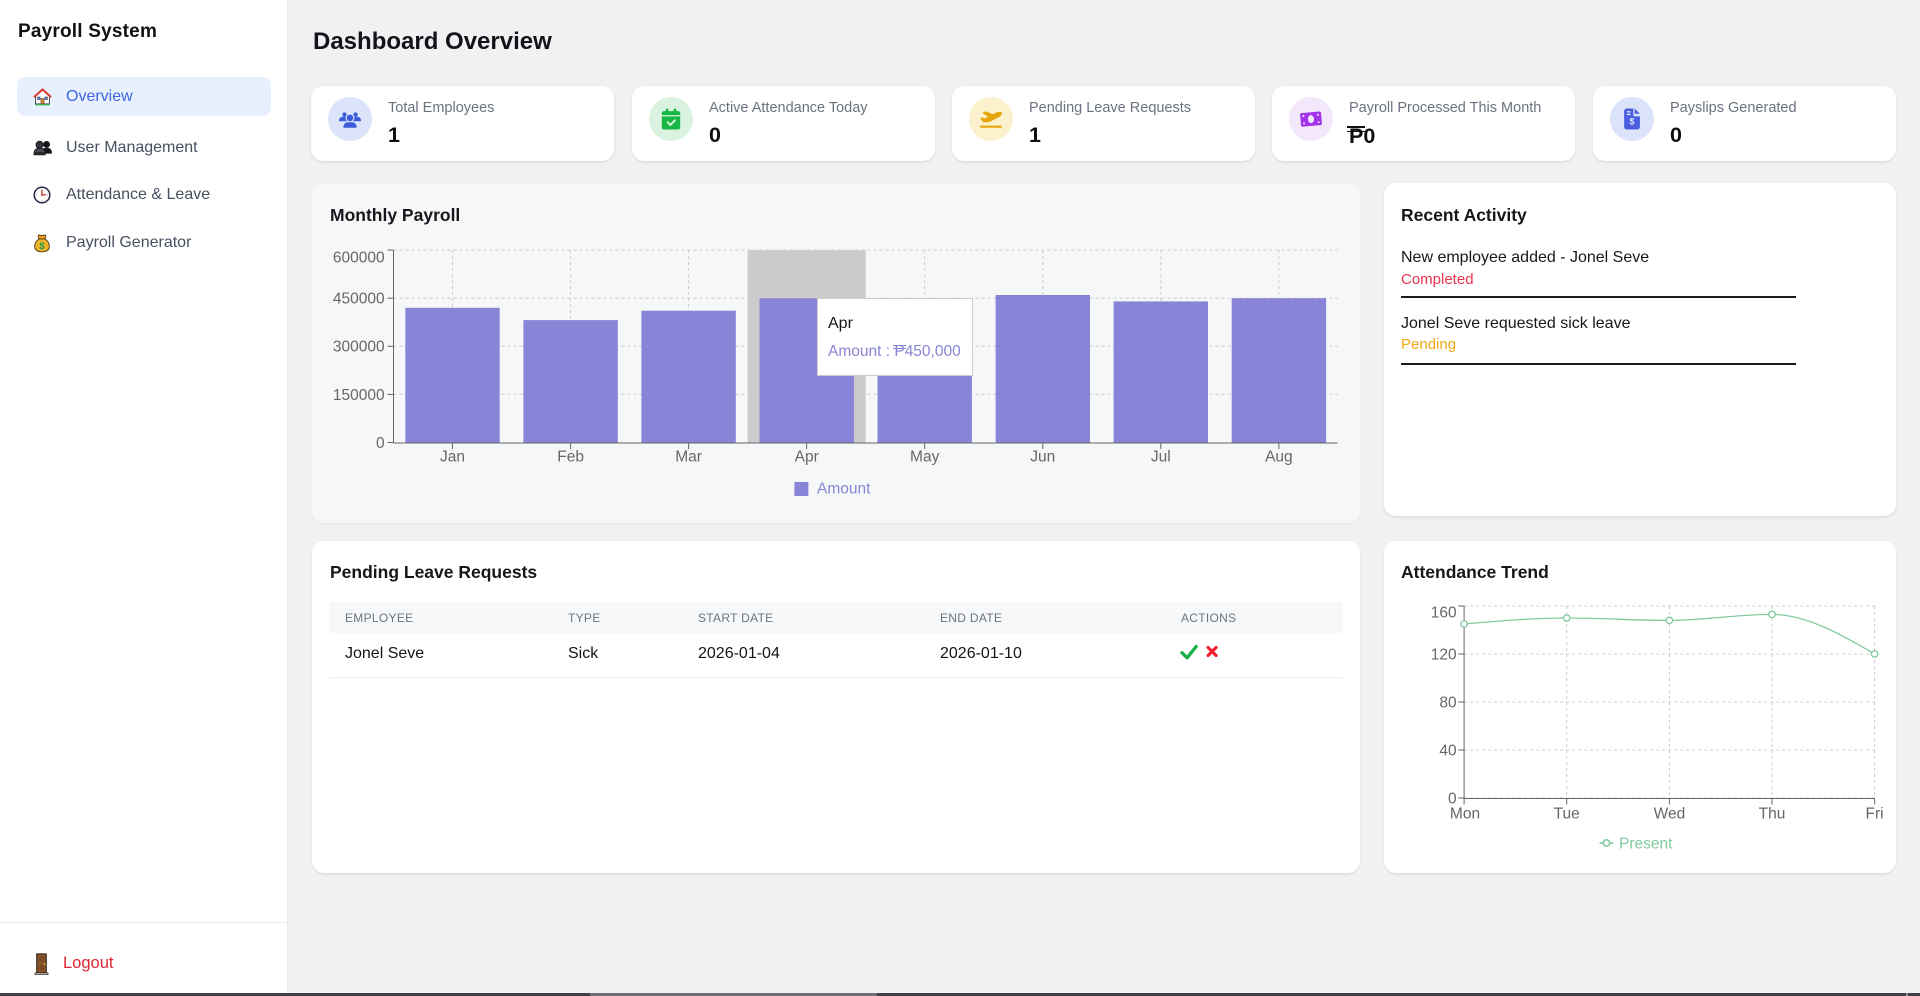  I want to click on svg-text: Jul, so click(1161, 457).